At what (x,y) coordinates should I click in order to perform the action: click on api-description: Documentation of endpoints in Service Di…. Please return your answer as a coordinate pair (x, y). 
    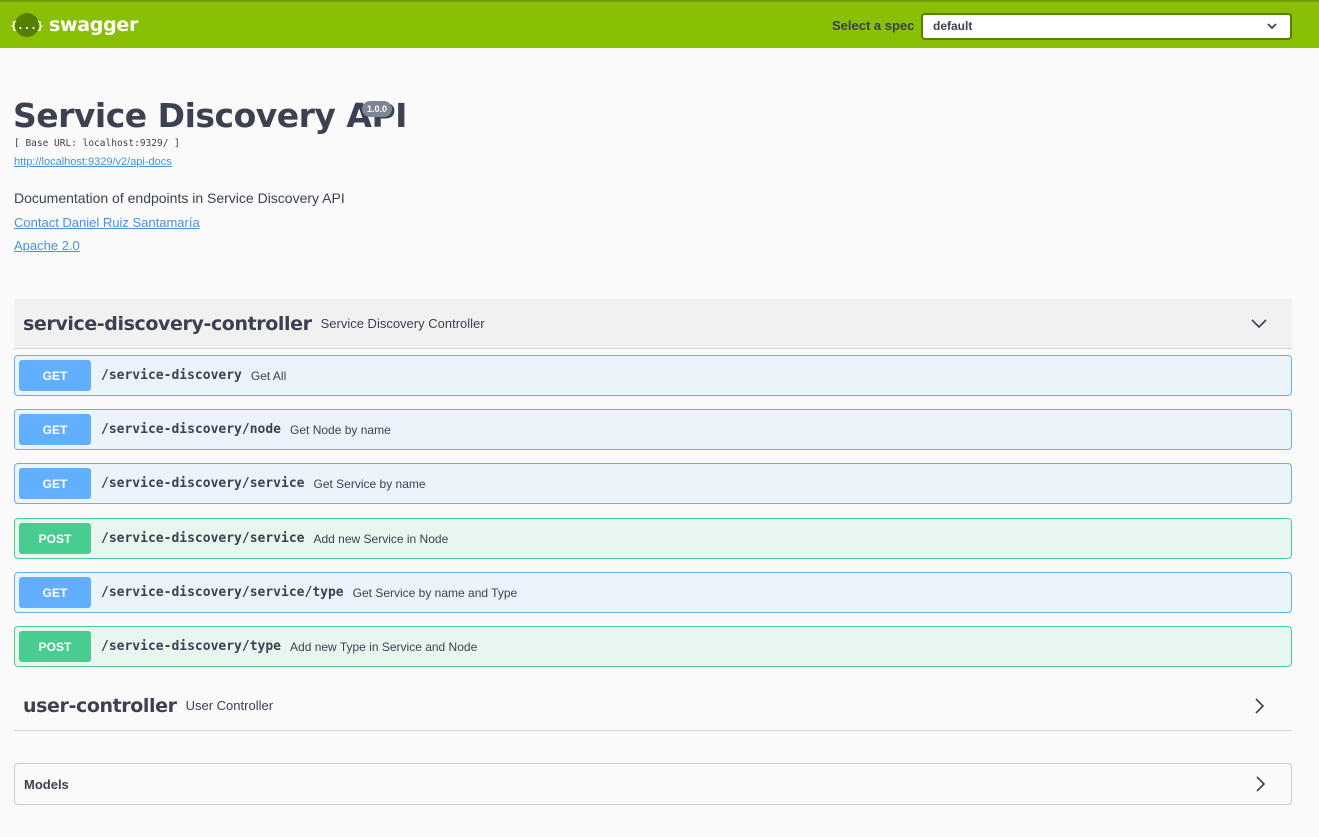
    Looking at the image, I should click on (179, 198).